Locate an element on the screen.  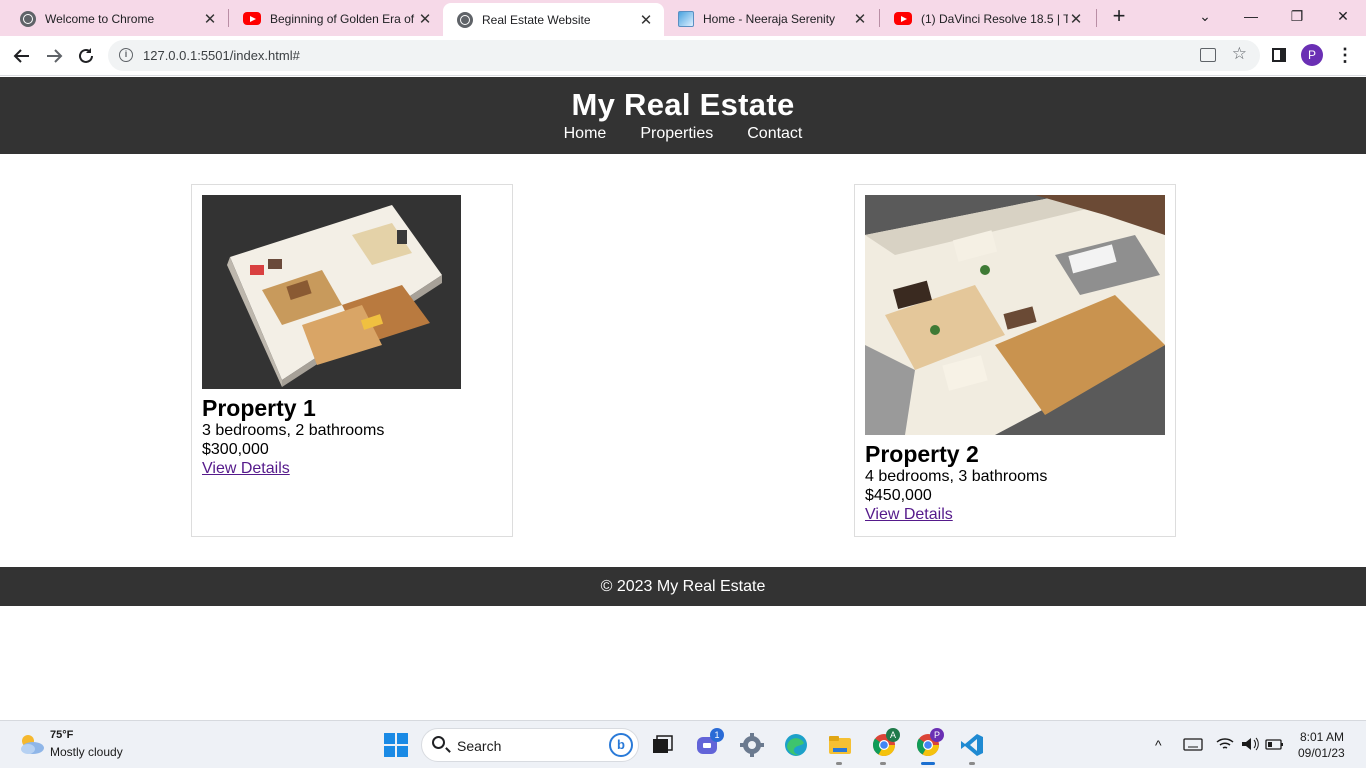
bookmark-star-icon: ☆ is located at coordinates (1239, 54).